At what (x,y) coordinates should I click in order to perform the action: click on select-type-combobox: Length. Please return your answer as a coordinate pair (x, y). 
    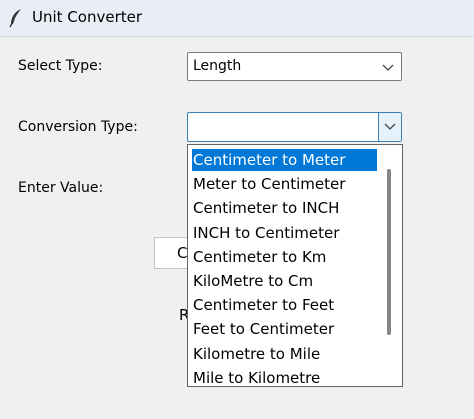
    Looking at the image, I should click on (294, 66).